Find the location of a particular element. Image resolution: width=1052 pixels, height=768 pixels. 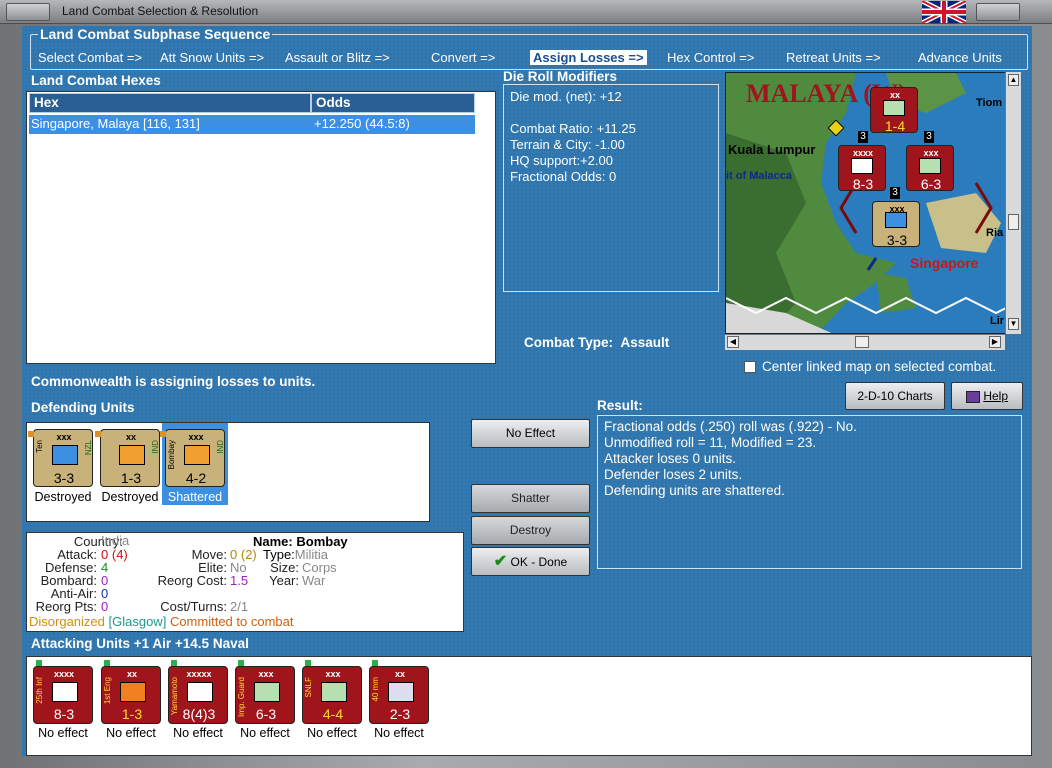

infantry-icon is located at coordinates (862, 166).